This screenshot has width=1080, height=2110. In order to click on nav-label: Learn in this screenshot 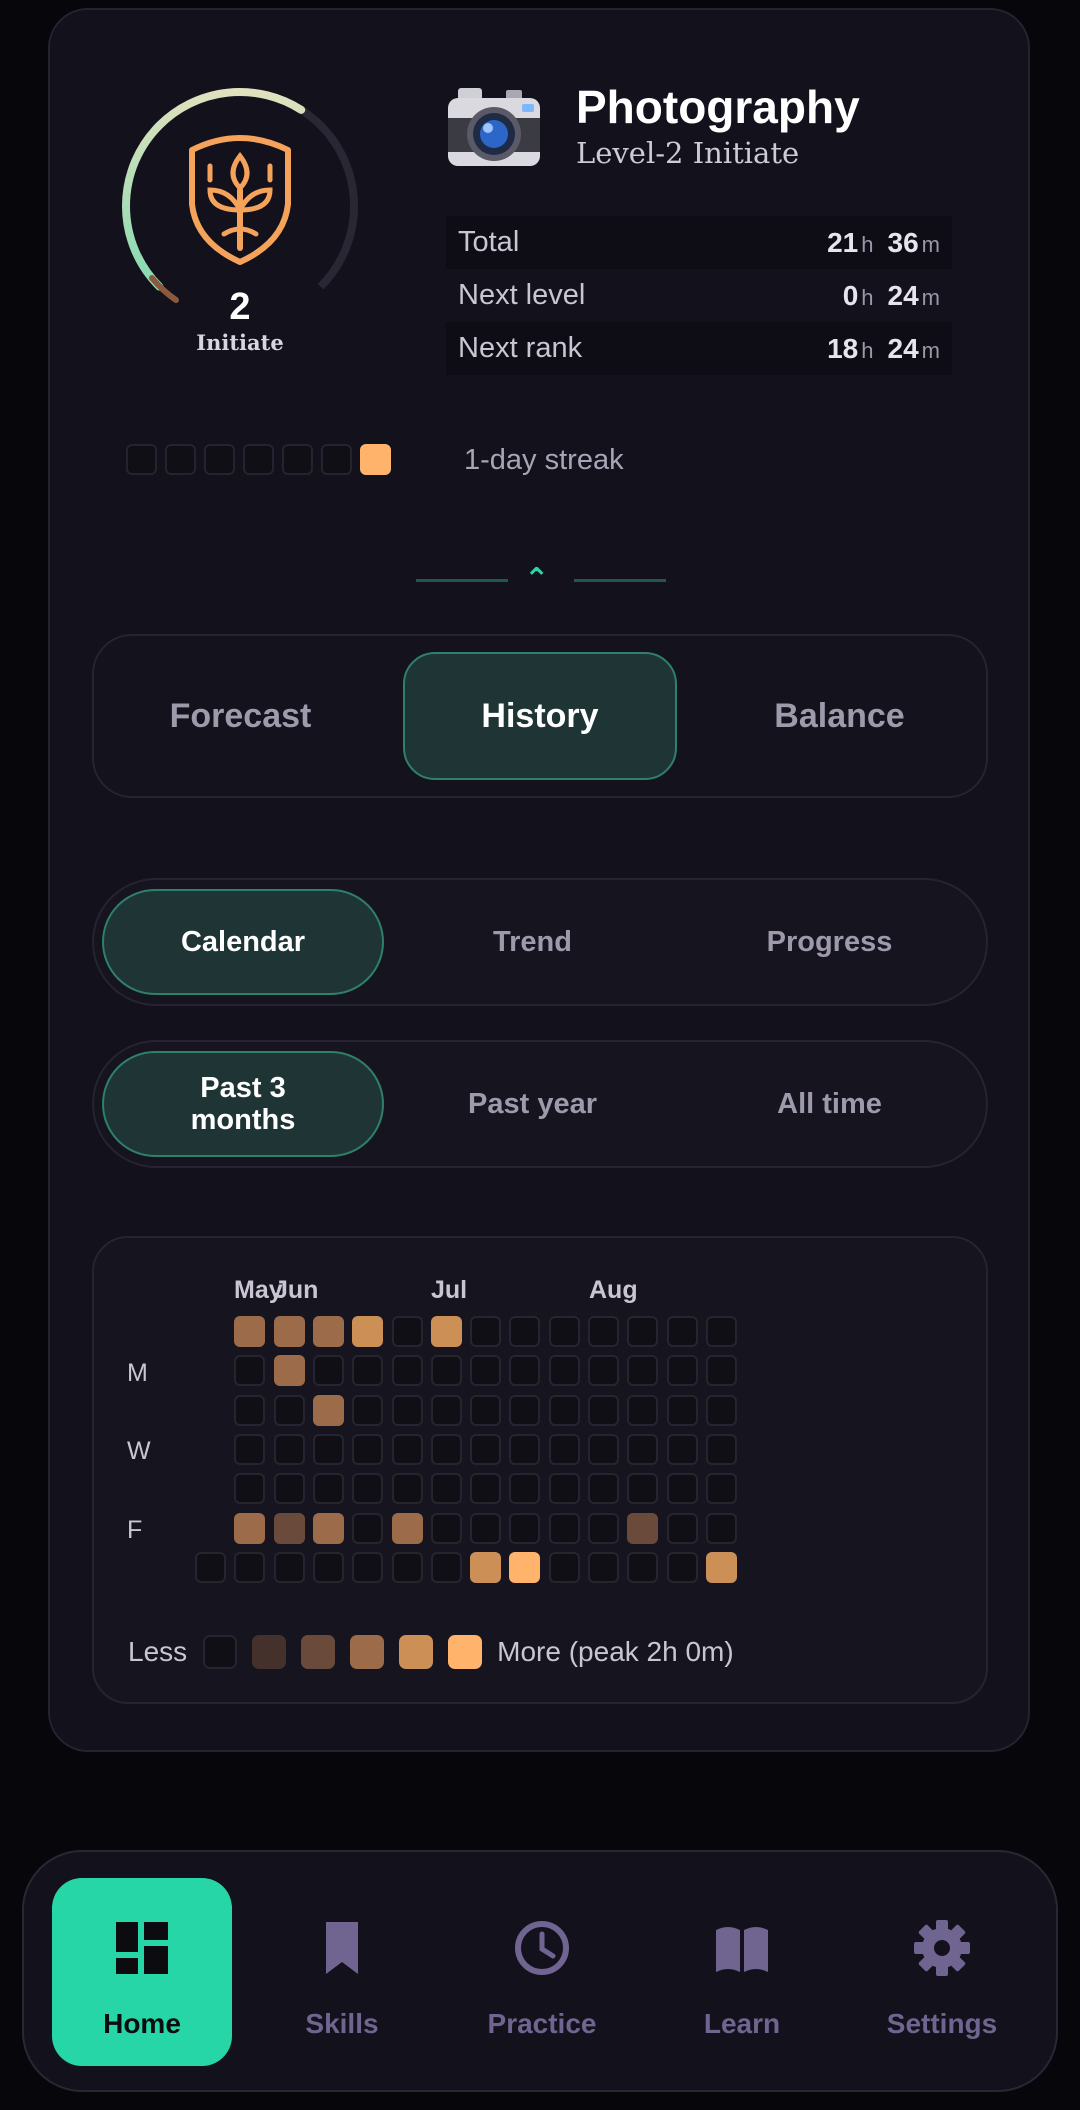, I will do `click(742, 2023)`.